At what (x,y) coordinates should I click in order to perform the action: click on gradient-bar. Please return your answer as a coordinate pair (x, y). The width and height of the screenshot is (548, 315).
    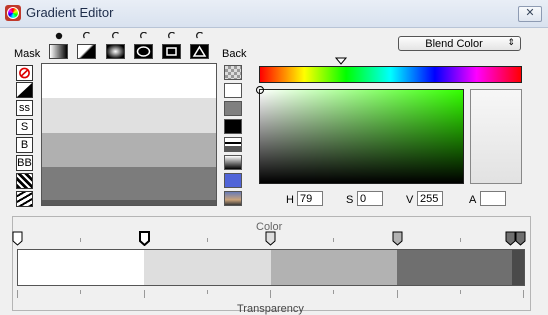
    Looking at the image, I should click on (271, 267).